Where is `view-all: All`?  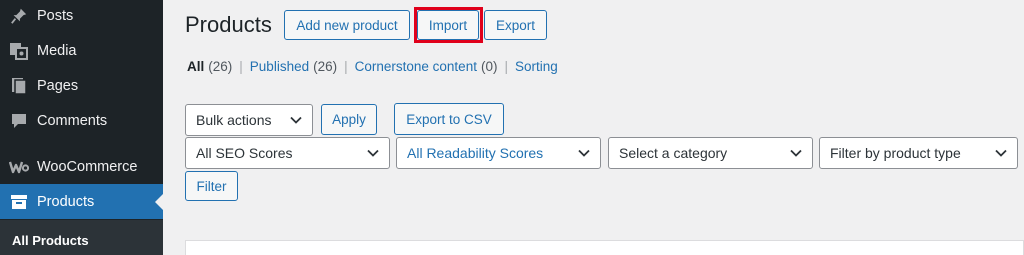
view-all: All is located at coordinates (195, 66).